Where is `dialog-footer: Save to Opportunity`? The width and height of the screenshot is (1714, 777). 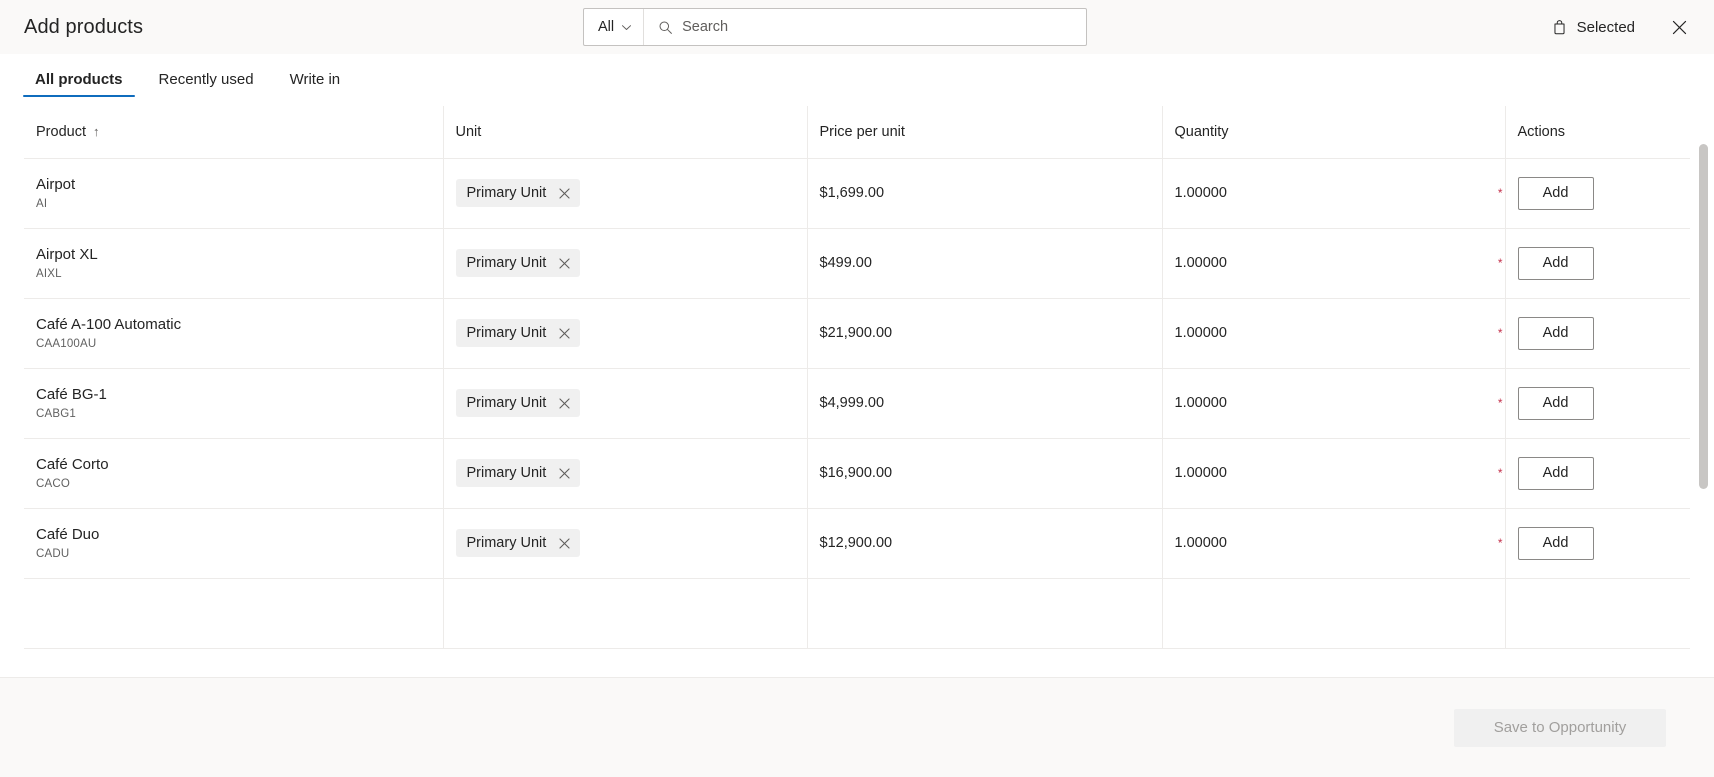 dialog-footer: Save to Opportunity is located at coordinates (857, 727).